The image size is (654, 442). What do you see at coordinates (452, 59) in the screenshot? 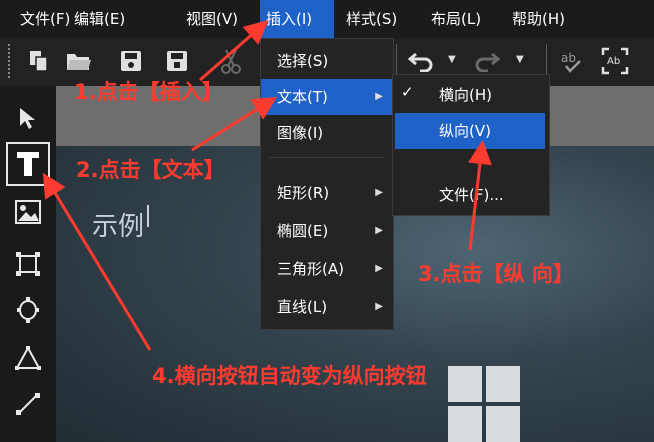
I see `undo-dropdown-icon: ▼` at bounding box center [452, 59].